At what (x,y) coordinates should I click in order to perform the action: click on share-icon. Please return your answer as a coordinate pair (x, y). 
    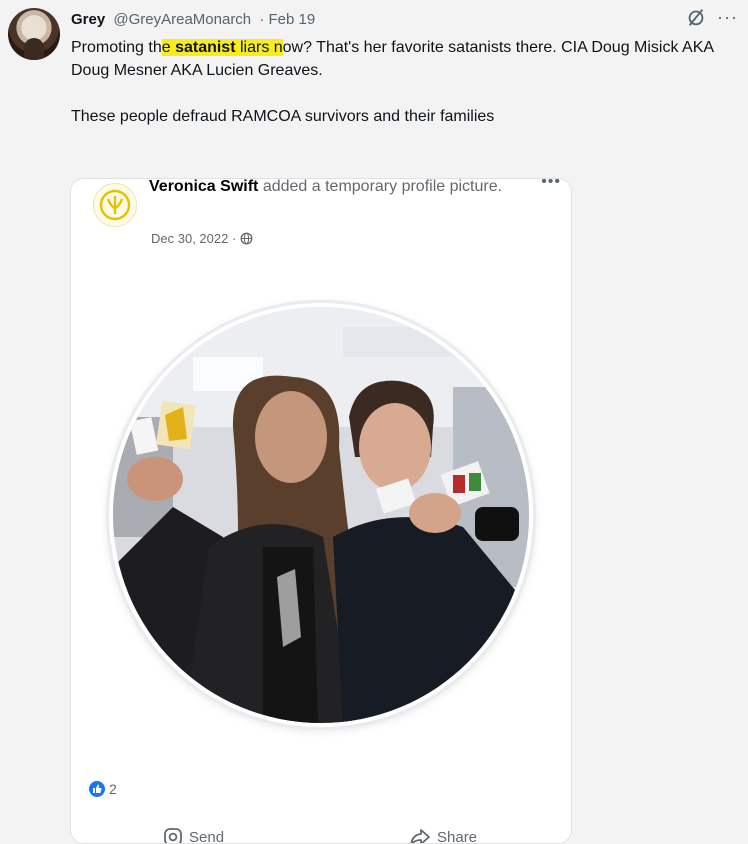
    Looking at the image, I should click on (420, 835).